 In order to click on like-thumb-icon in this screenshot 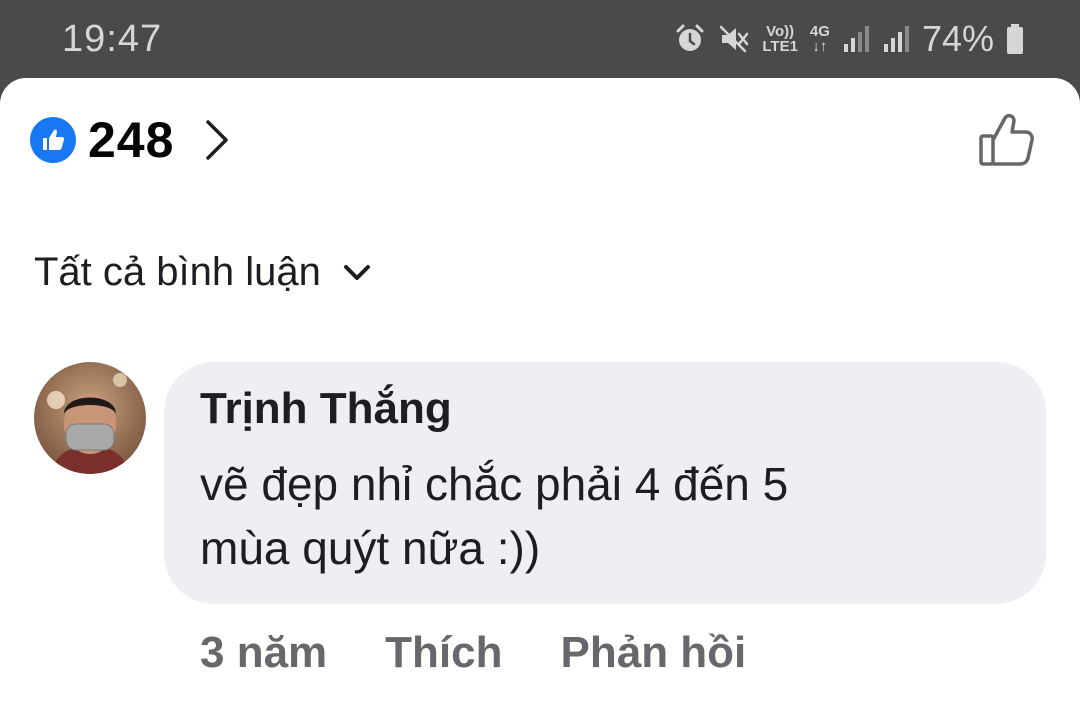, I will do `click(53, 140)`.